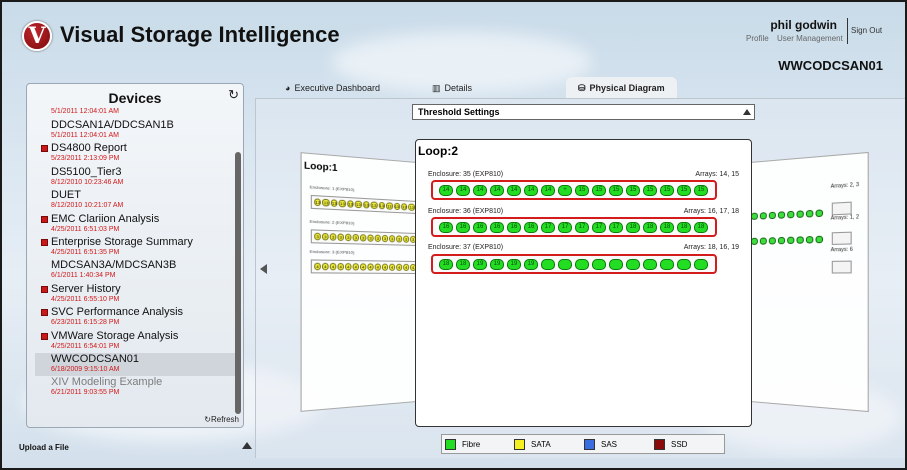  I want to click on device-item: WWCODCSAN01 6/18/2009 9:15:10 AM, so click(135, 364).